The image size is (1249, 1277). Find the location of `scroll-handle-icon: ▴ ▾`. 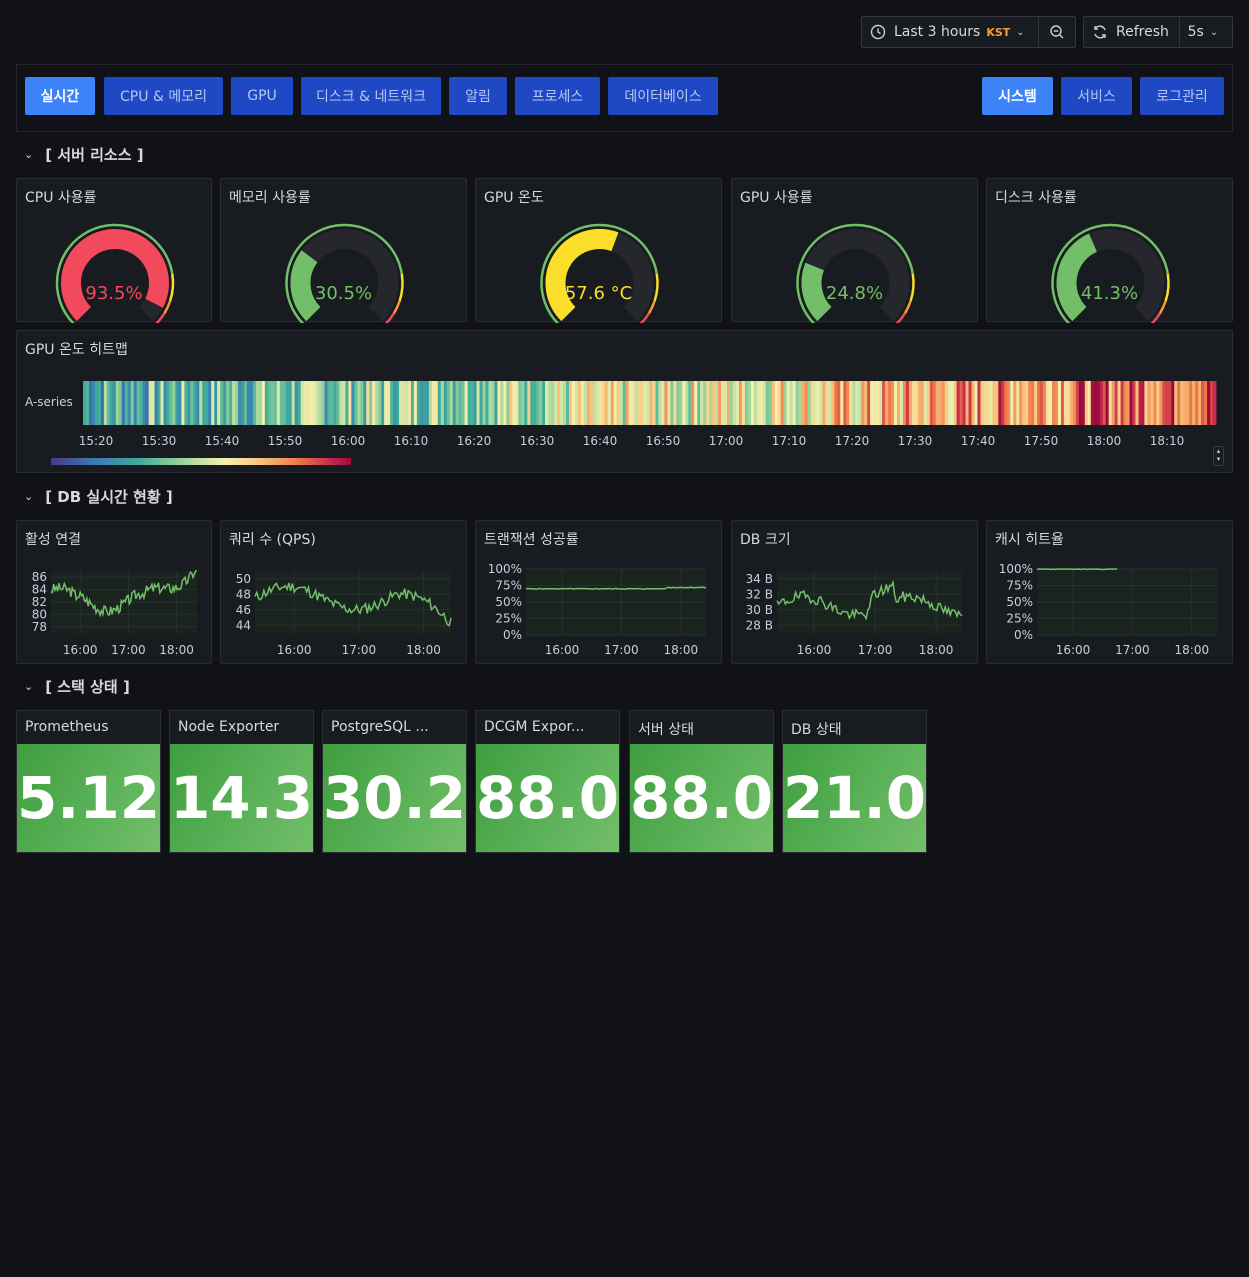

scroll-handle-icon: ▴ ▾ is located at coordinates (1218, 456).